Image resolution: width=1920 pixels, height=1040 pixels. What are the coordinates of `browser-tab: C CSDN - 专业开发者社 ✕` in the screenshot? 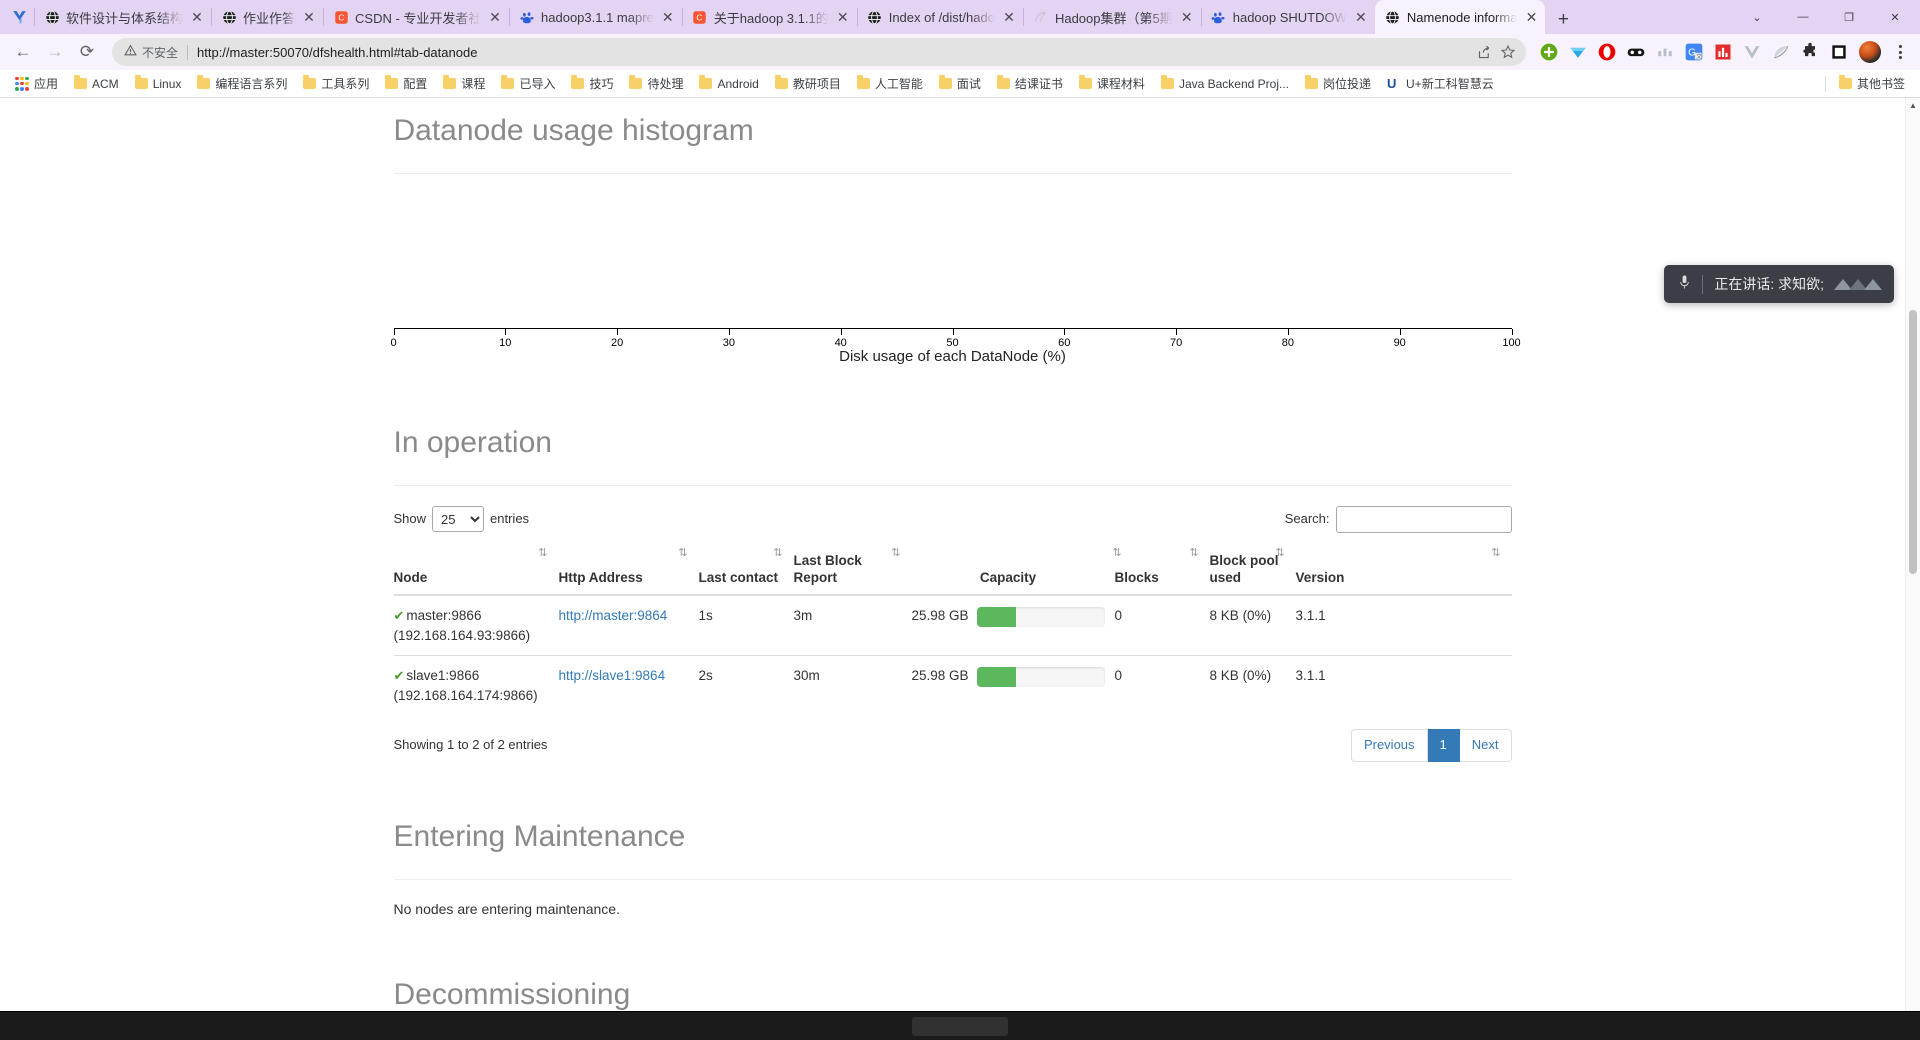 It's located at (416, 17).